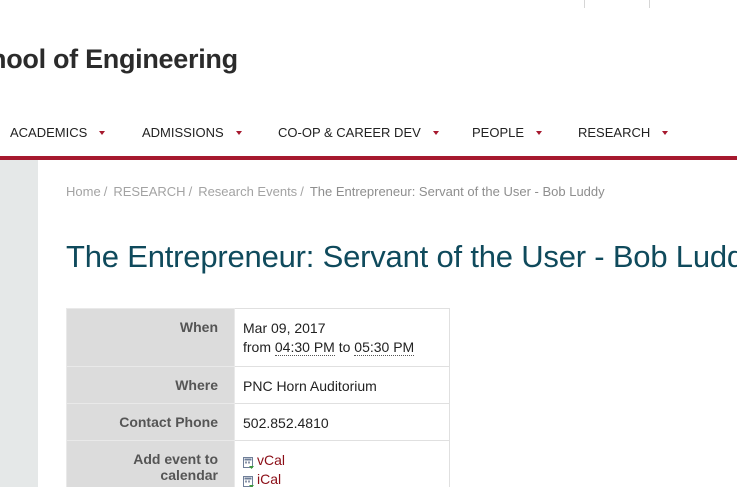 Image resolution: width=737 pixels, height=487 pixels. Describe the element at coordinates (269, 479) in the screenshot. I see `ical-label: iCal` at that location.